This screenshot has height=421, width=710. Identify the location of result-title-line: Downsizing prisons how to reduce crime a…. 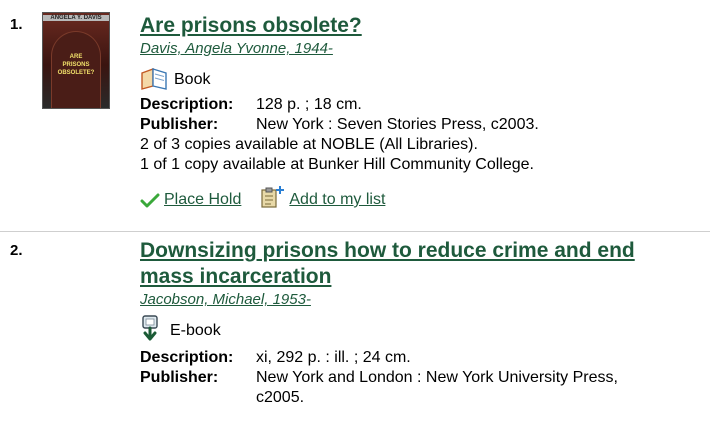
(387, 250).